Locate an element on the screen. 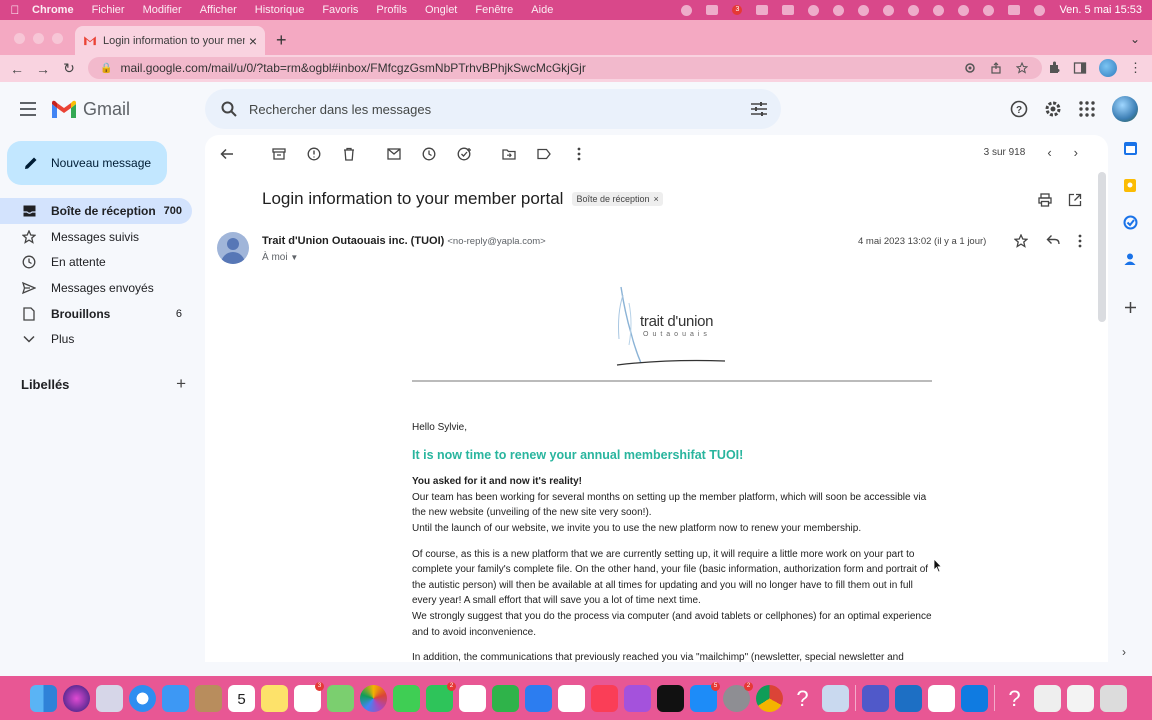 The image size is (1152, 720). sidebar-item-starred: Messages suivis is located at coordinates (96, 237).